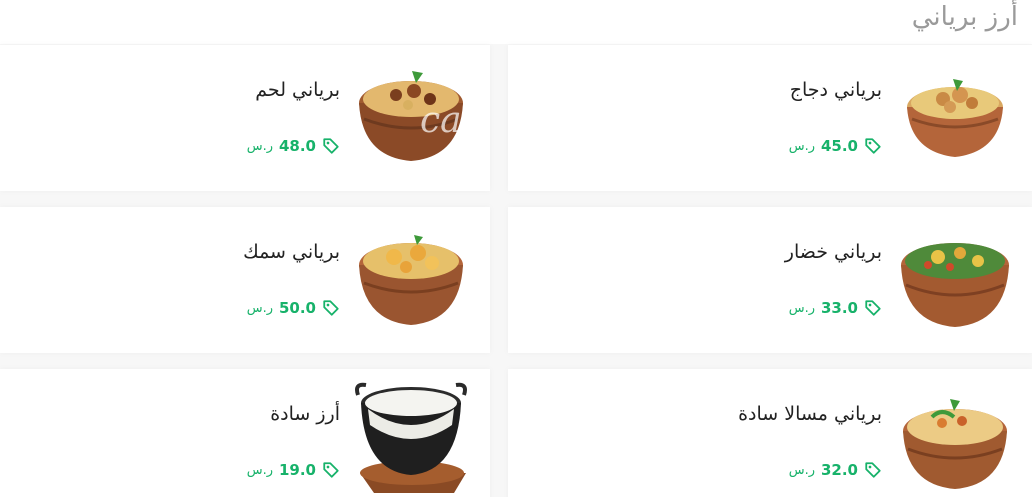 This screenshot has width=1032, height=497. I want to click on dish-name: برياني مسالا سادة, so click(810, 414).